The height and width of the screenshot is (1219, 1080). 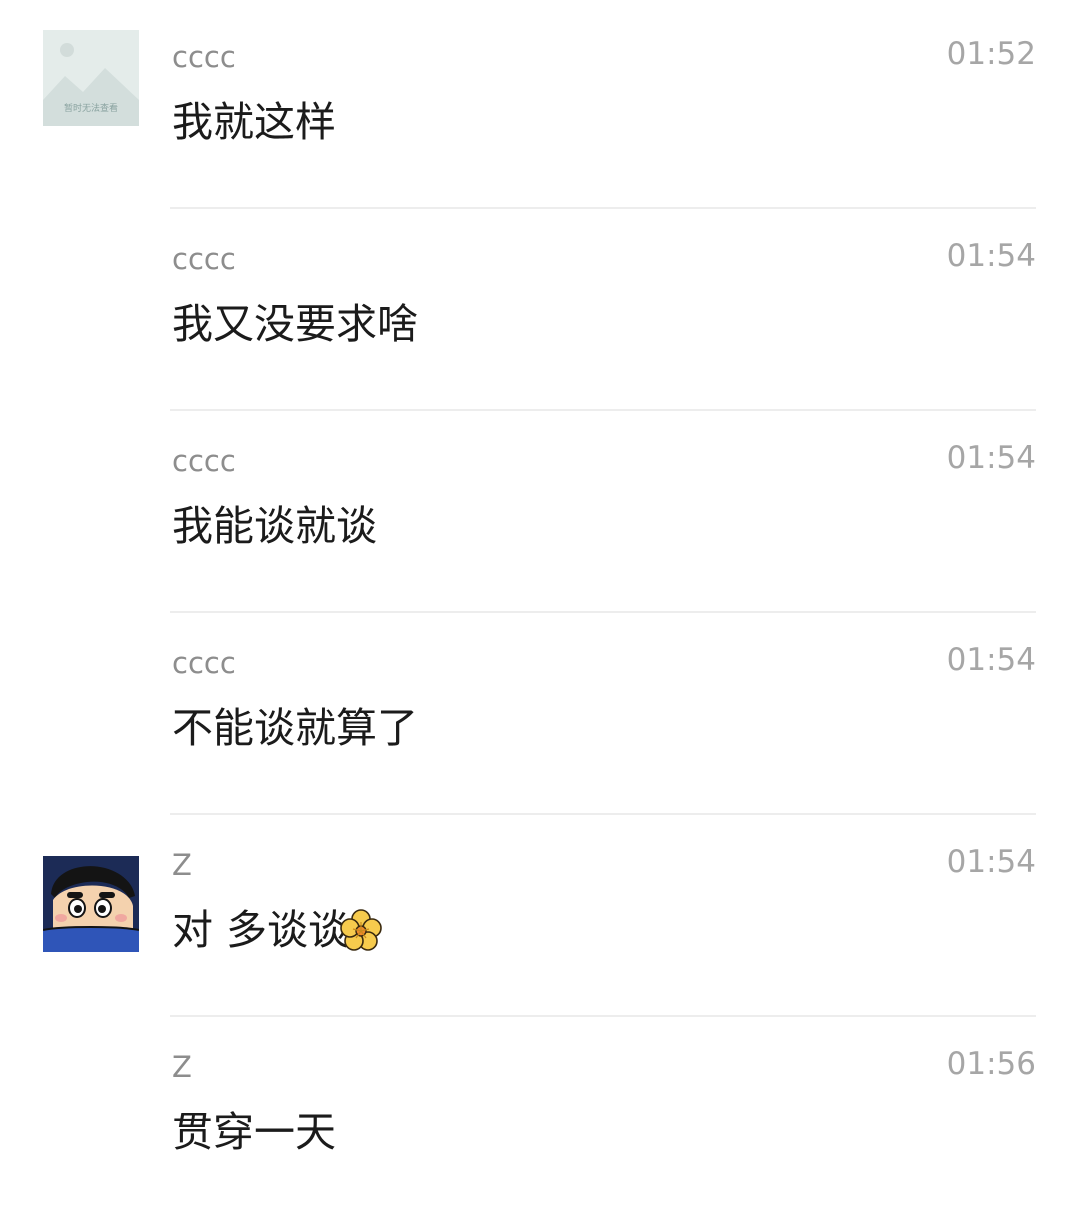 I want to click on message-text: 贯穿一天, so click(x=254, y=1132).